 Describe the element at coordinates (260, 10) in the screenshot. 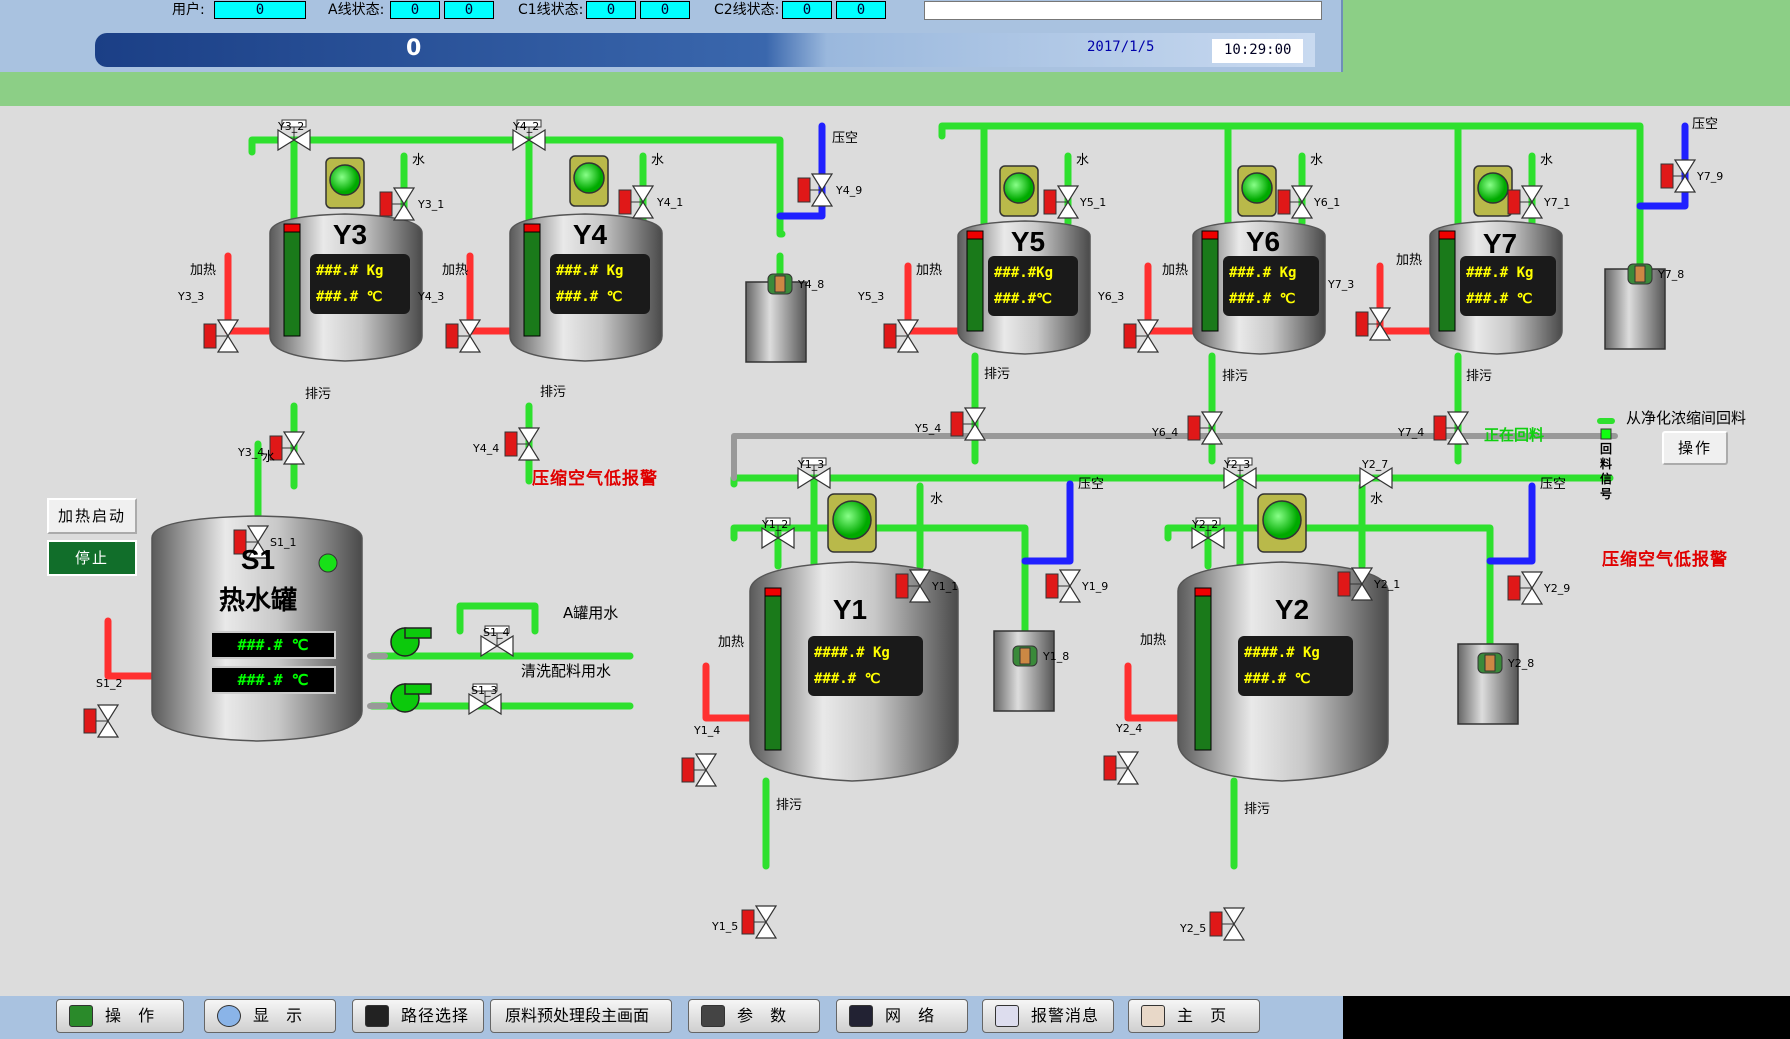

I see `user-field: 0` at that location.